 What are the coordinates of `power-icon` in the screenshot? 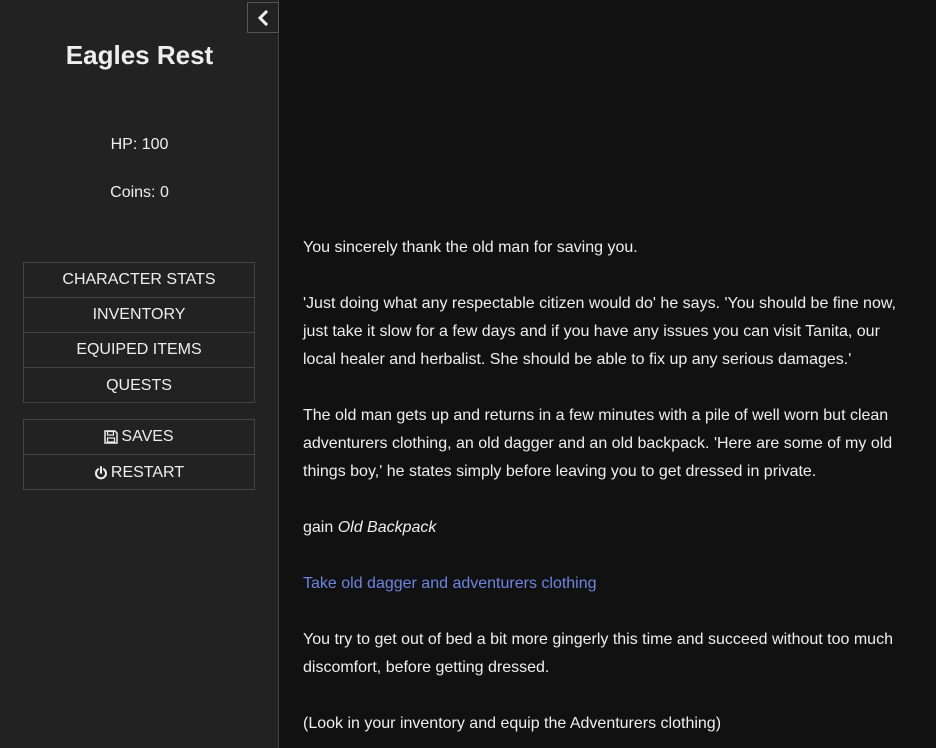 It's located at (100, 472).